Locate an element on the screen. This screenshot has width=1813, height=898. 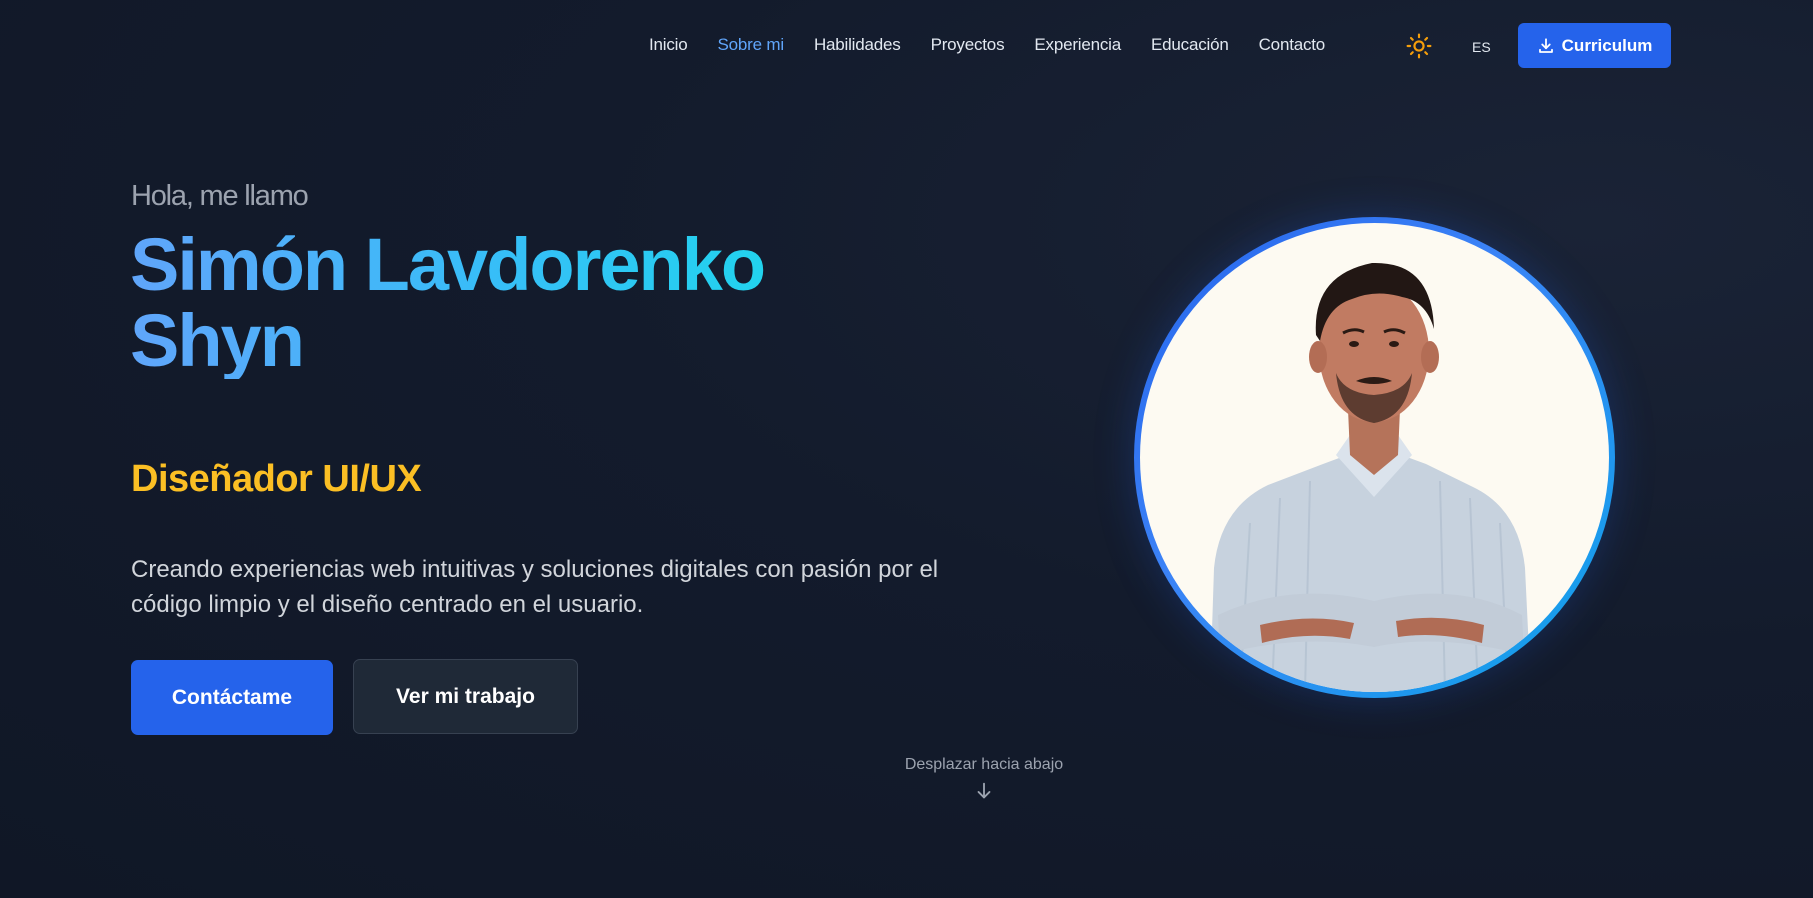
scroll-down-hint: Desplazar hacia abajo is located at coordinates (984, 779).